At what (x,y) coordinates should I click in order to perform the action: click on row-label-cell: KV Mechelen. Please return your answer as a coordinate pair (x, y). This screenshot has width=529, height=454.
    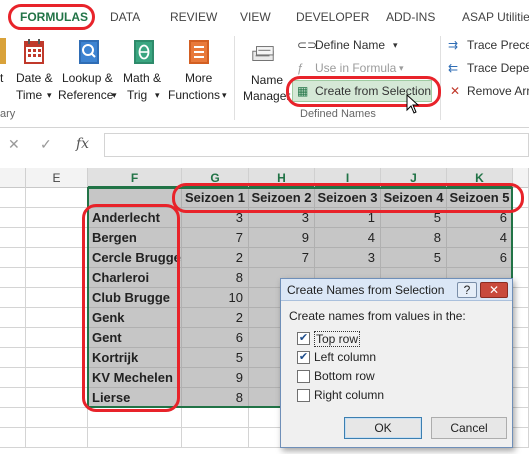
    Looking at the image, I should click on (135, 378).